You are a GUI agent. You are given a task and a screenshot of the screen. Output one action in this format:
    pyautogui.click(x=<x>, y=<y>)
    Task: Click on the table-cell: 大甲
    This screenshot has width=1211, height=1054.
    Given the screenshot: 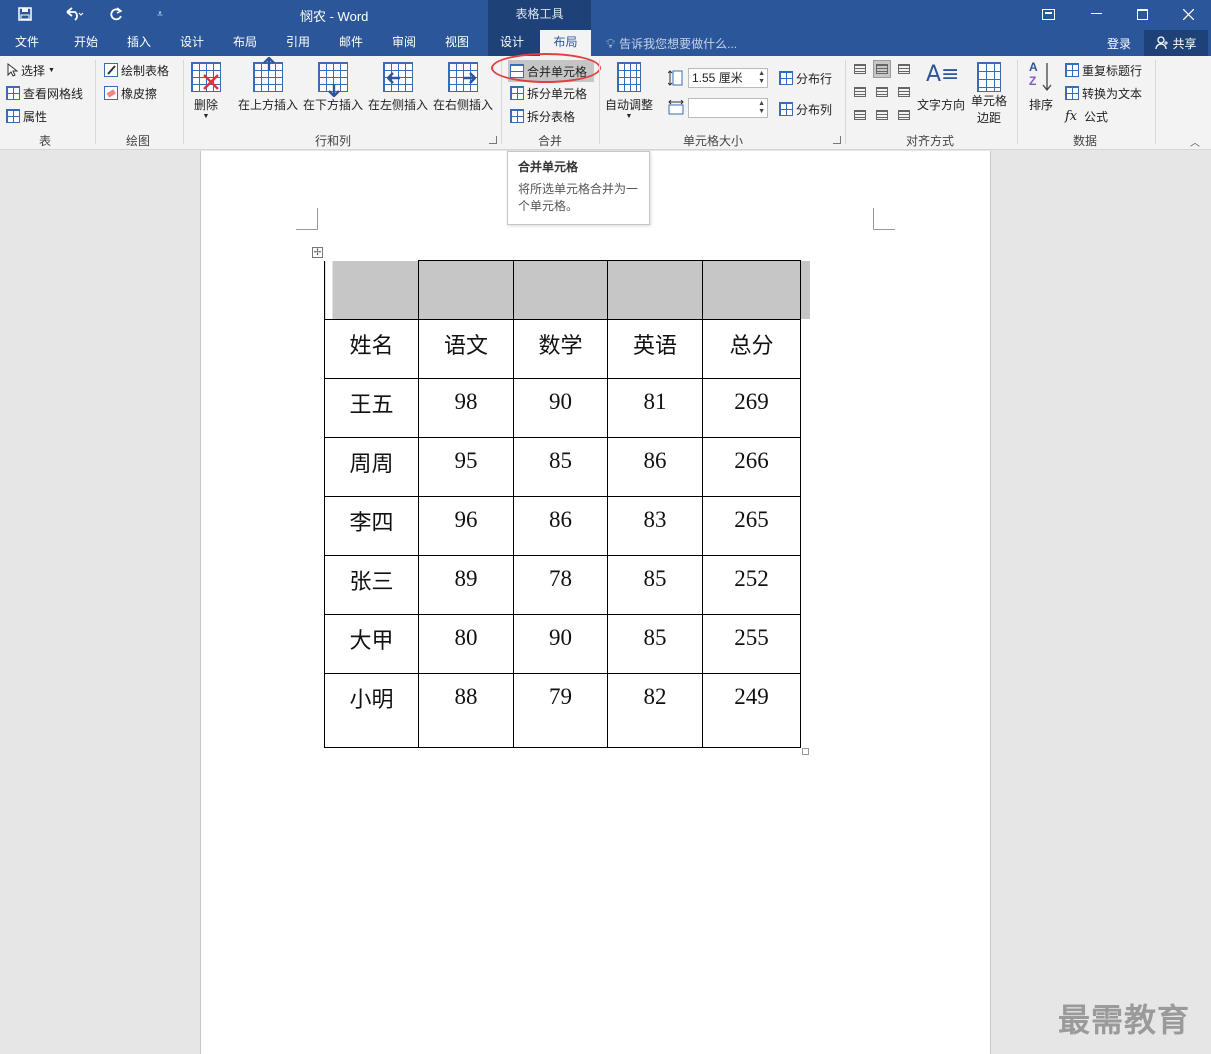 What is the action you would take?
    pyautogui.click(x=371, y=644)
    